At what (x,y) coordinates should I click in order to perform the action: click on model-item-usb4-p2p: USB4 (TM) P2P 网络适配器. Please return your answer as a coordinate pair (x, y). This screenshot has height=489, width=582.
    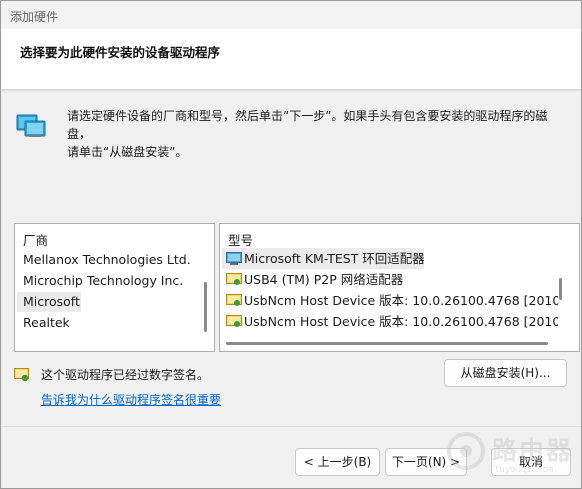
    Looking at the image, I should click on (390, 279).